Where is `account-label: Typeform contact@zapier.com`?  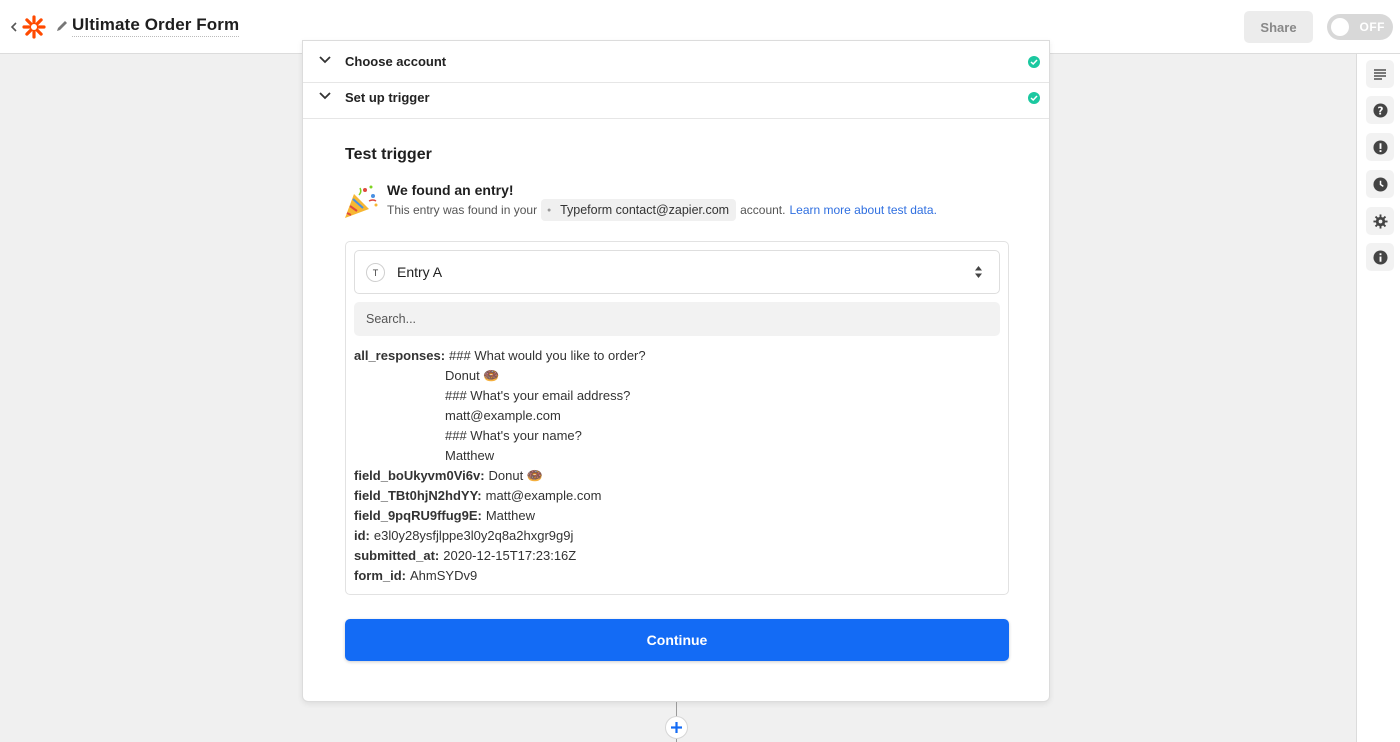 account-label: Typeform contact@zapier.com is located at coordinates (645, 210).